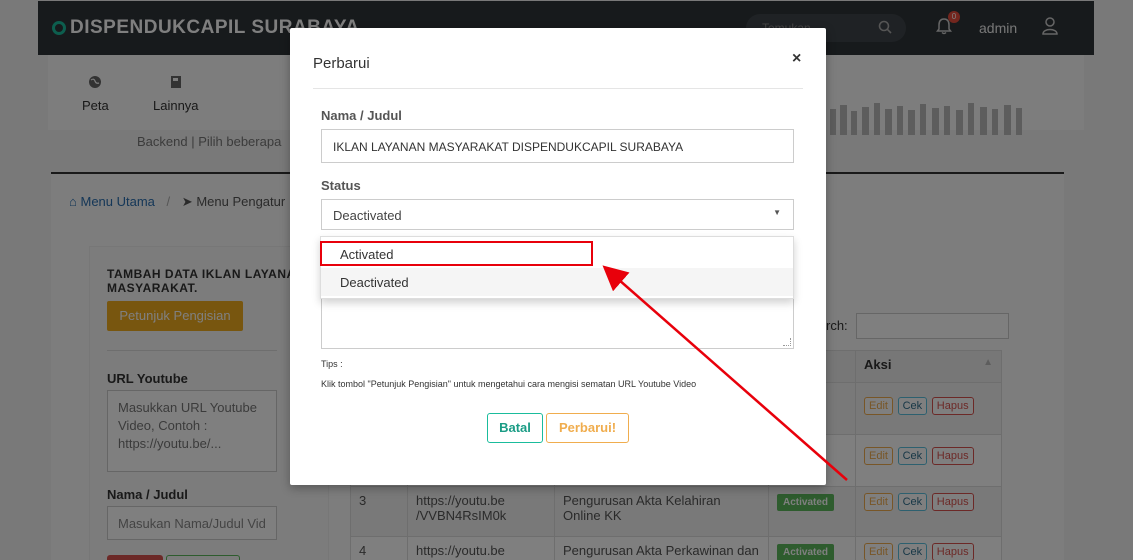 The image size is (1133, 560). Describe the element at coordinates (557, 214) in the screenshot. I see `status-select: Deactivated ▼` at that location.